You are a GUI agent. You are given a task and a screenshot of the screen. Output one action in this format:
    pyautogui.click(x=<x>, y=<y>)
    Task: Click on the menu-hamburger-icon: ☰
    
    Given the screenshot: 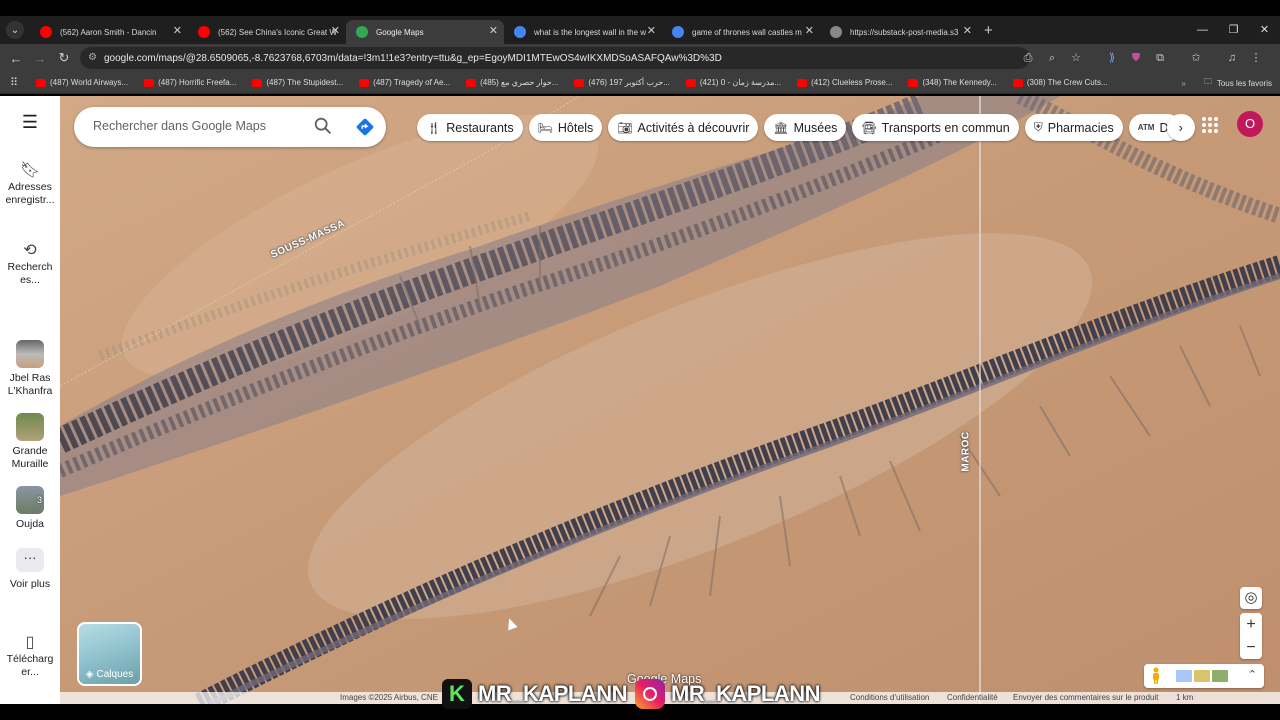 What is the action you would take?
    pyautogui.click(x=30, y=122)
    